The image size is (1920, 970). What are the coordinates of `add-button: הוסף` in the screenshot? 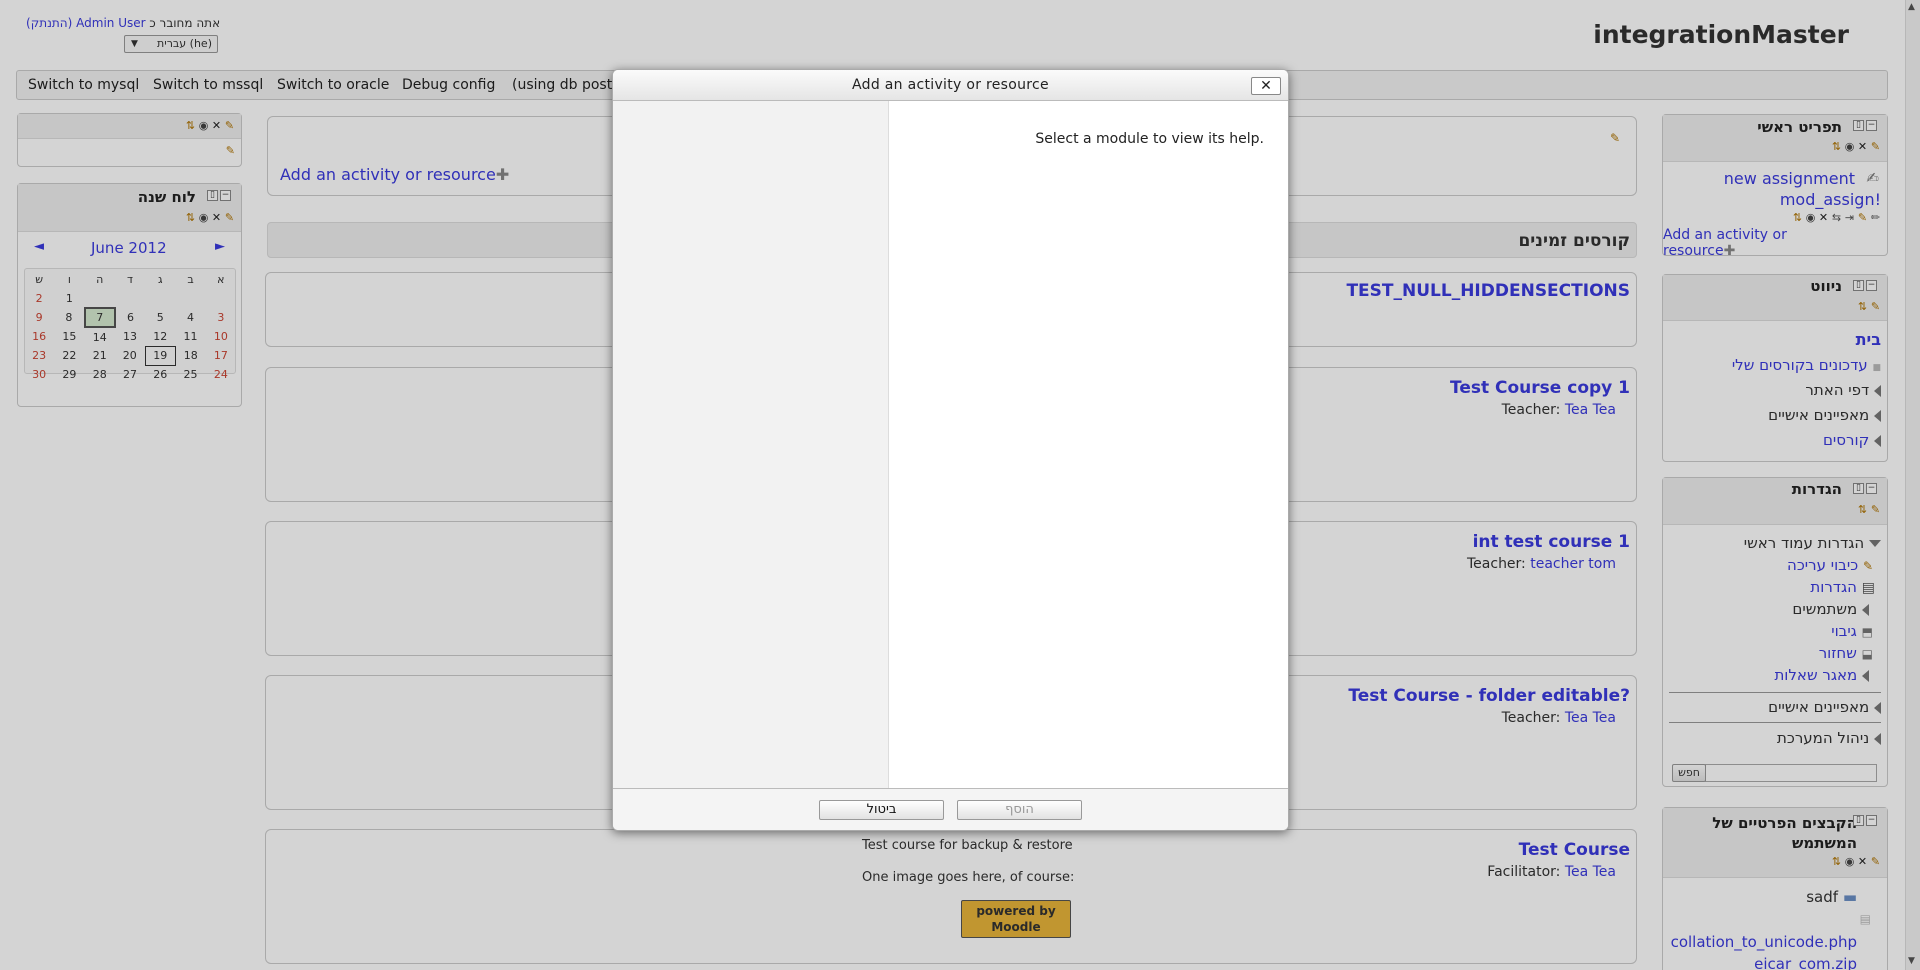 It's located at (1019, 810).